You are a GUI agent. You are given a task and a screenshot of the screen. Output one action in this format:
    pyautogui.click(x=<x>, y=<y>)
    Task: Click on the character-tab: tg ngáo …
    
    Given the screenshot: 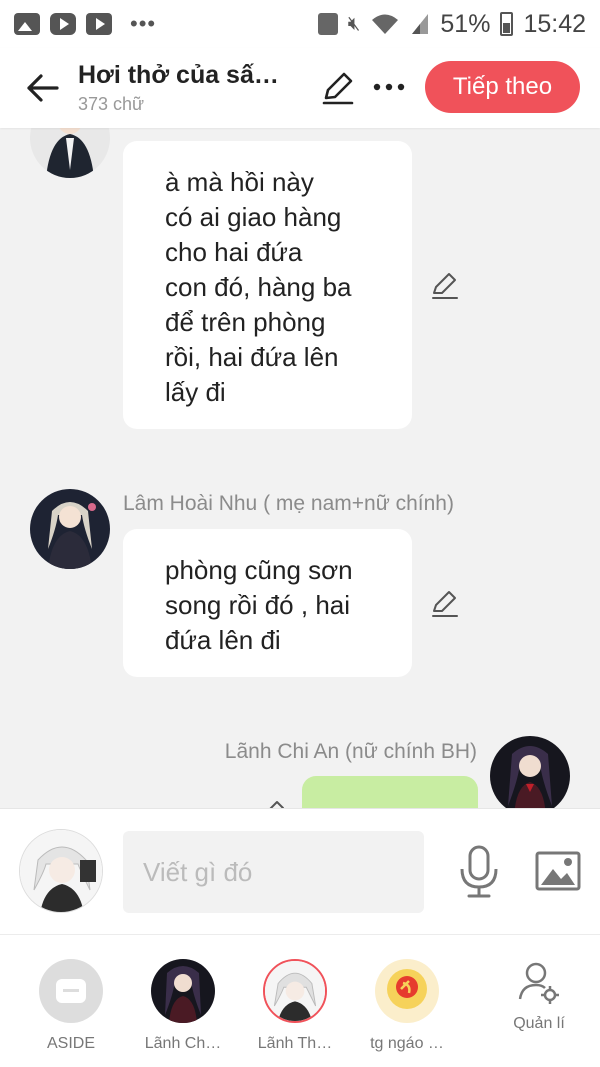 What is the action you would take?
    pyautogui.click(x=407, y=1006)
    